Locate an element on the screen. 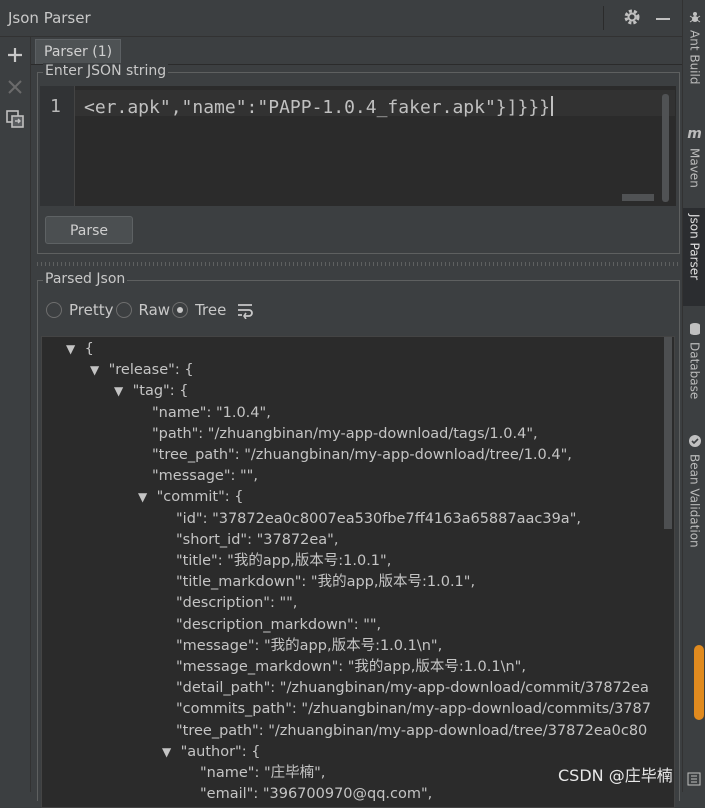 The width and height of the screenshot is (705, 808). radio-pretty: Pretty is located at coordinates (80, 310).